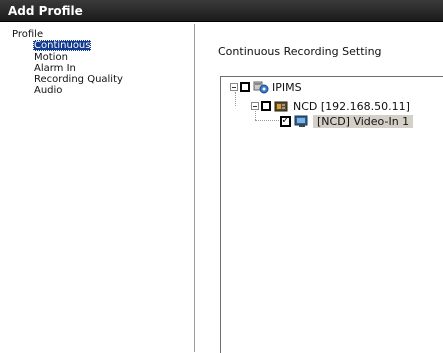 The height and width of the screenshot is (353, 443). I want to click on tree-label-video-in: [NCD] Video-In 1, so click(363, 121).